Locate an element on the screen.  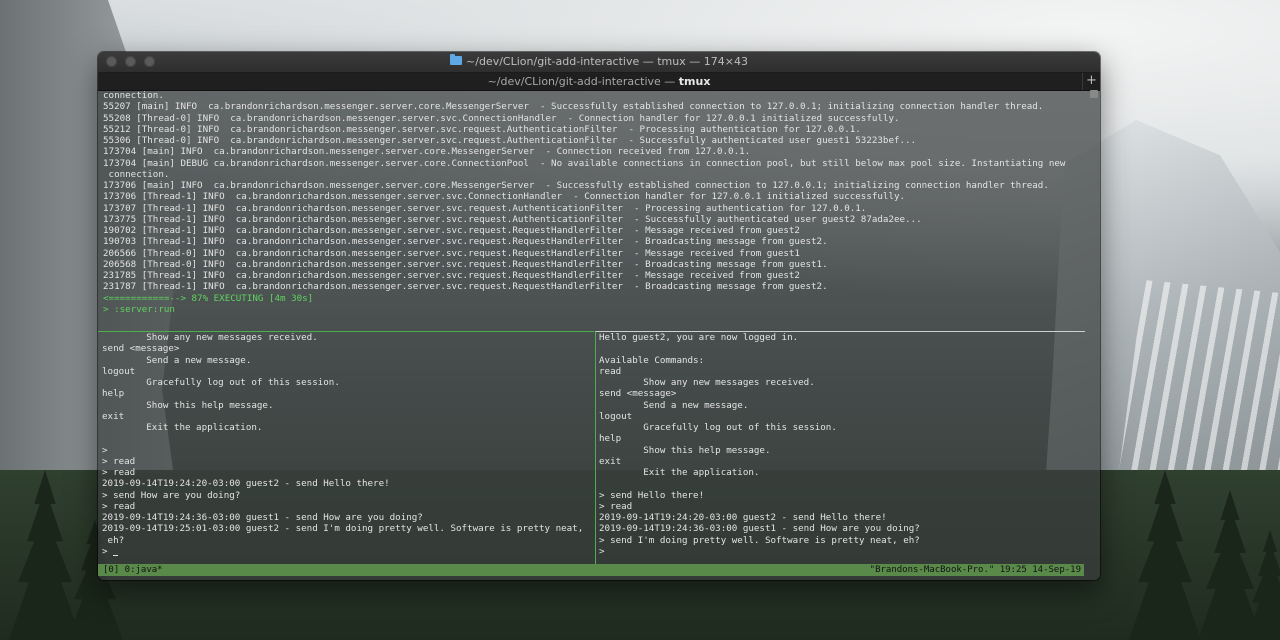
status-host-time: "Brandons-MacBook-Pro." 19:25 14-Sep-19 is located at coordinates (975, 570).